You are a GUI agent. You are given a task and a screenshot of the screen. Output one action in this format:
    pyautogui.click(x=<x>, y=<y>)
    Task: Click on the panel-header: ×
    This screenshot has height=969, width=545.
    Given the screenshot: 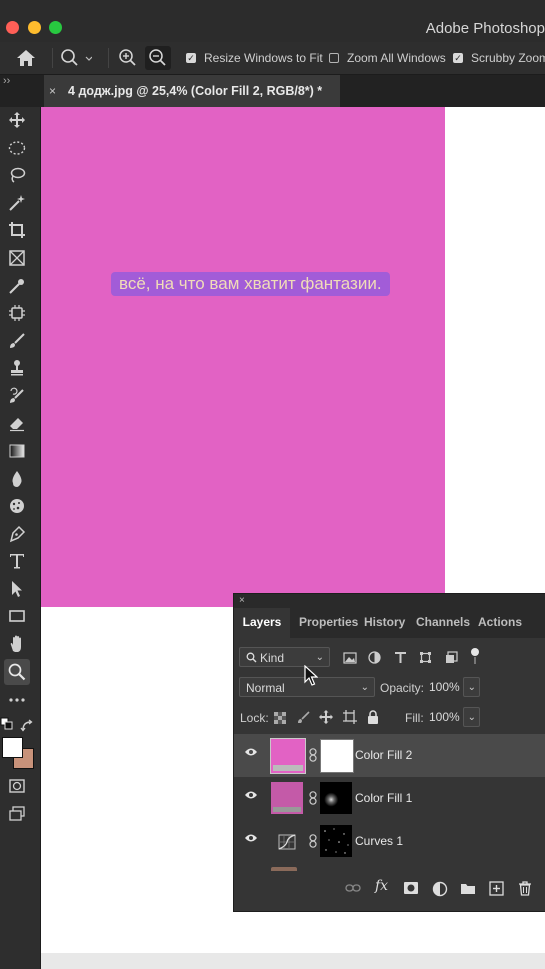 What is the action you would take?
    pyautogui.click(x=389, y=601)
    